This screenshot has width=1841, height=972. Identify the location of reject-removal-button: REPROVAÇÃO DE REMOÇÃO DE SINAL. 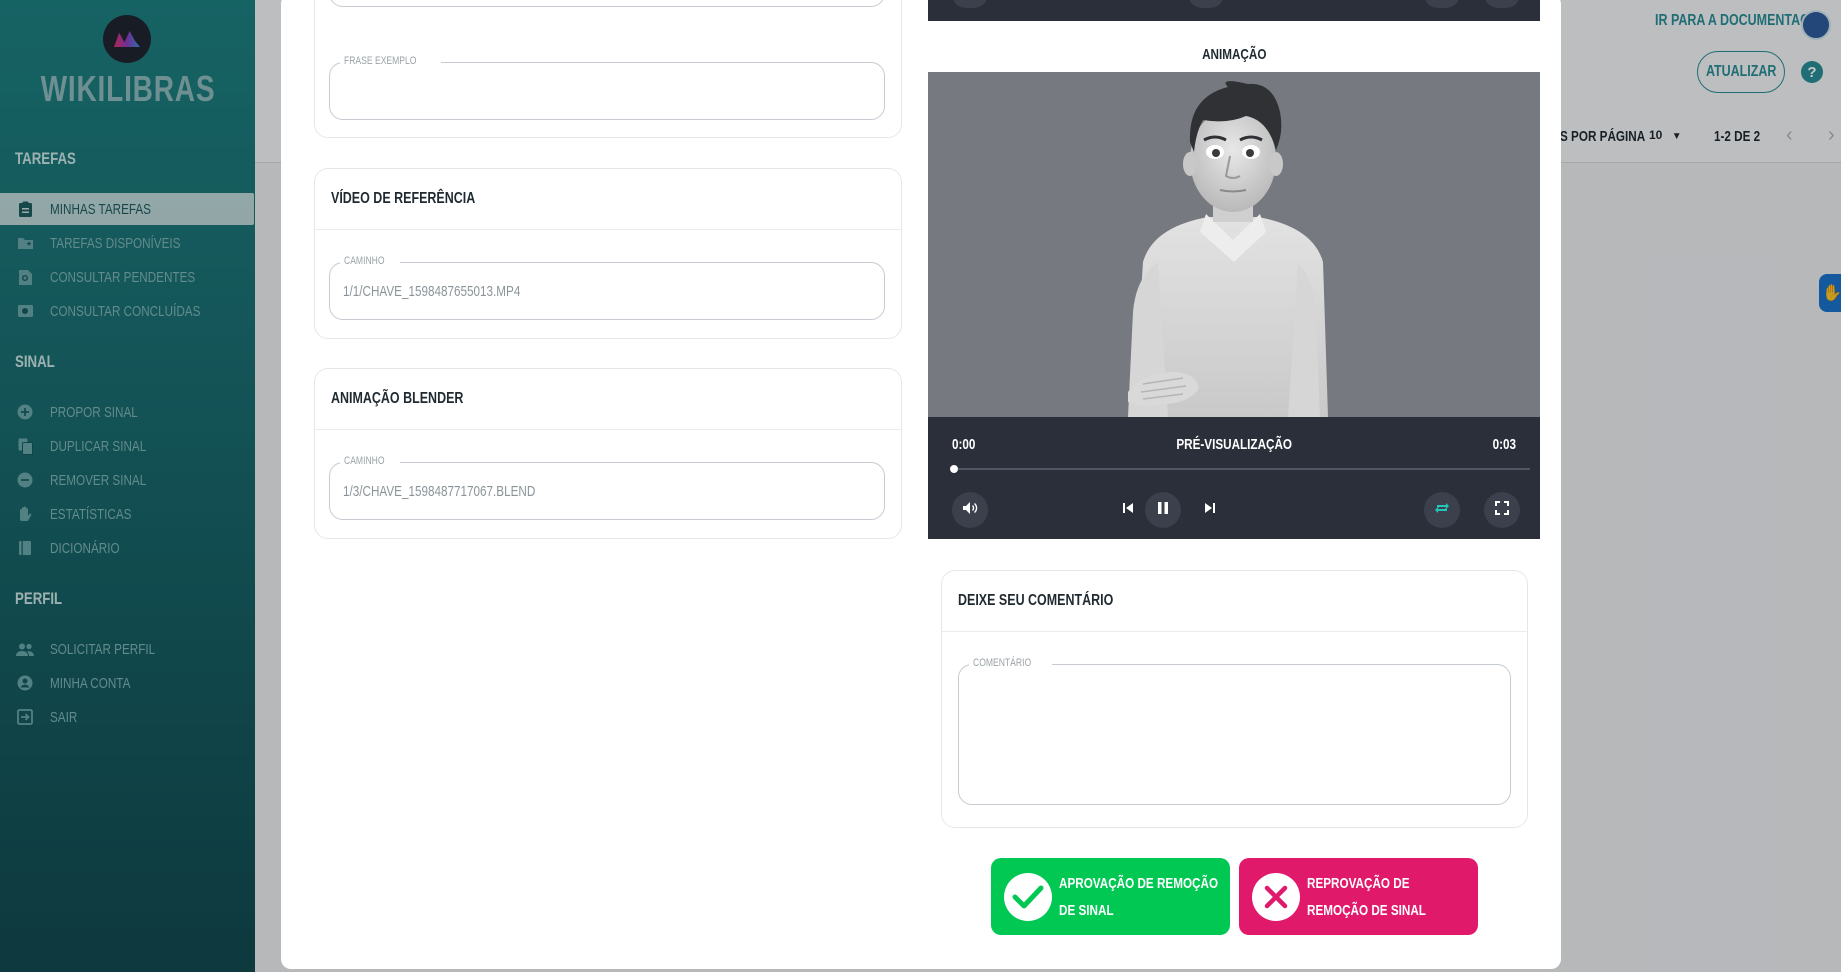
(1358, 896).